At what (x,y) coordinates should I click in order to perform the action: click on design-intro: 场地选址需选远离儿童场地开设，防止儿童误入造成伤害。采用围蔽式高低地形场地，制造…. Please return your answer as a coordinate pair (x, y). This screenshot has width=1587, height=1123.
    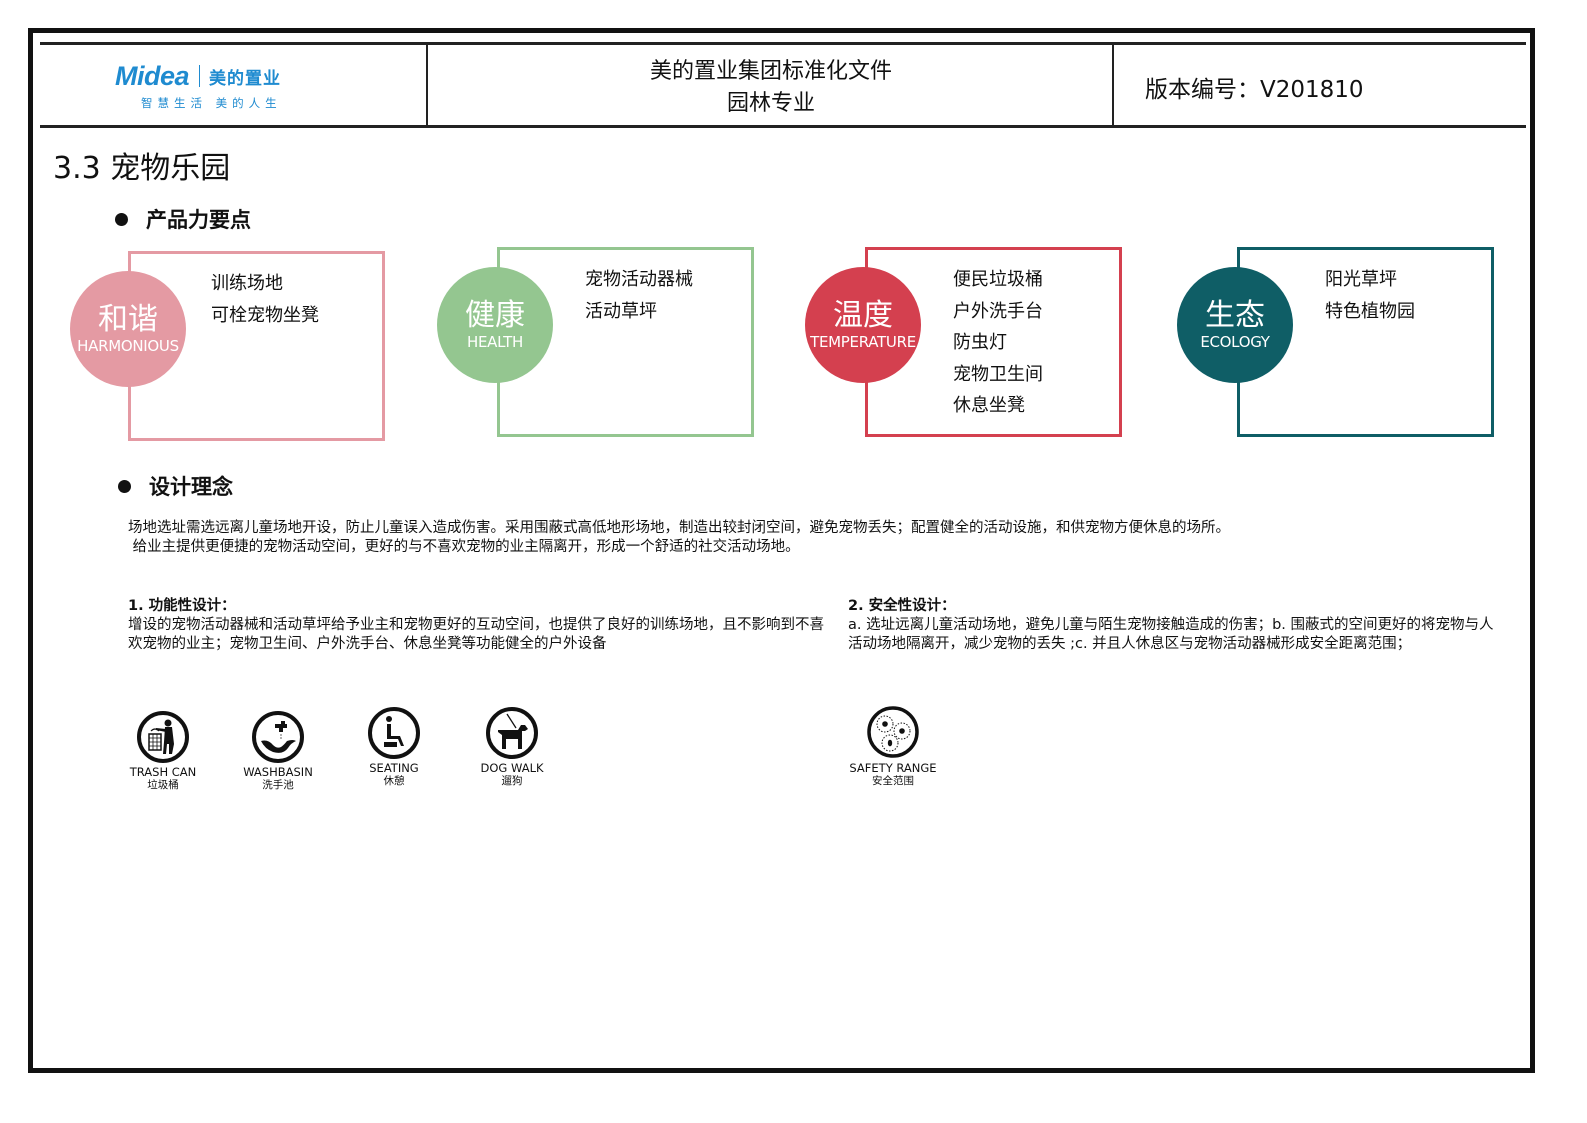
    Looking at the image, I should click on (818, 538).